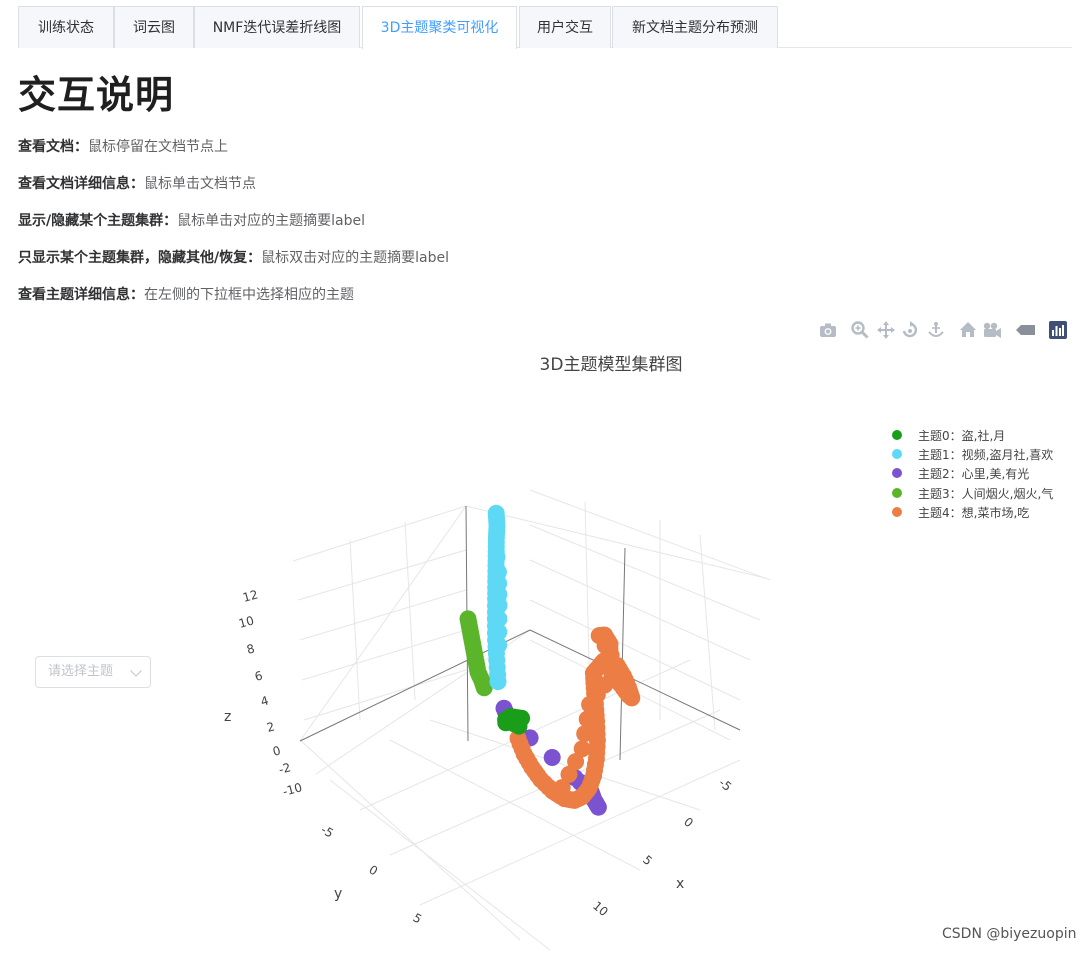 The width and height of the screenshot is (1092, 953). What do you see at coordinates (276, 751) in the screenshot?
I see `z-tick-label: 0` at bounding box center [276, 751].